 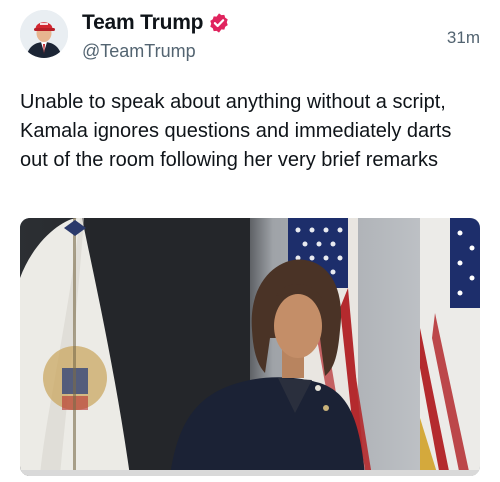 What do you see at coordinates (250, 40) in the screenshot?
I see `tweet-header: Team Trump @TeamTrump 31m` at bounding box center [250, 40].